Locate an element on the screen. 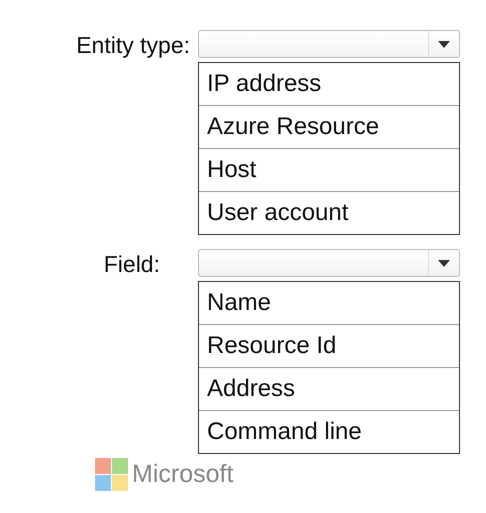  dropdown-option: Host is located at coordinates (329, 169).